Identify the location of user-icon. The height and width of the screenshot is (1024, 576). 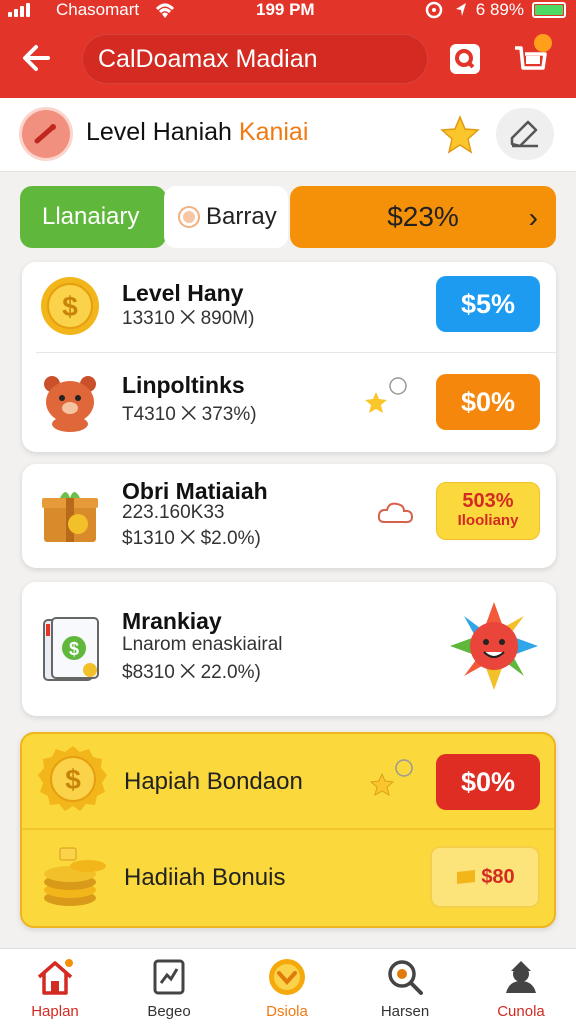
(521, 977).